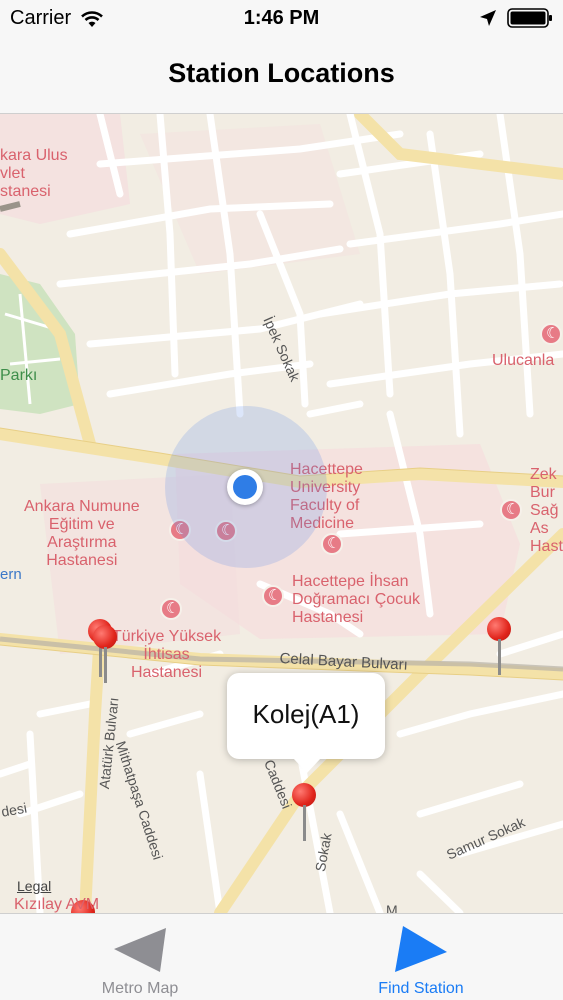  What do you see at coordinates (140, 988) in the screenshot?
I see `tab-label: Metro Map` at bounding box center [140, 988].